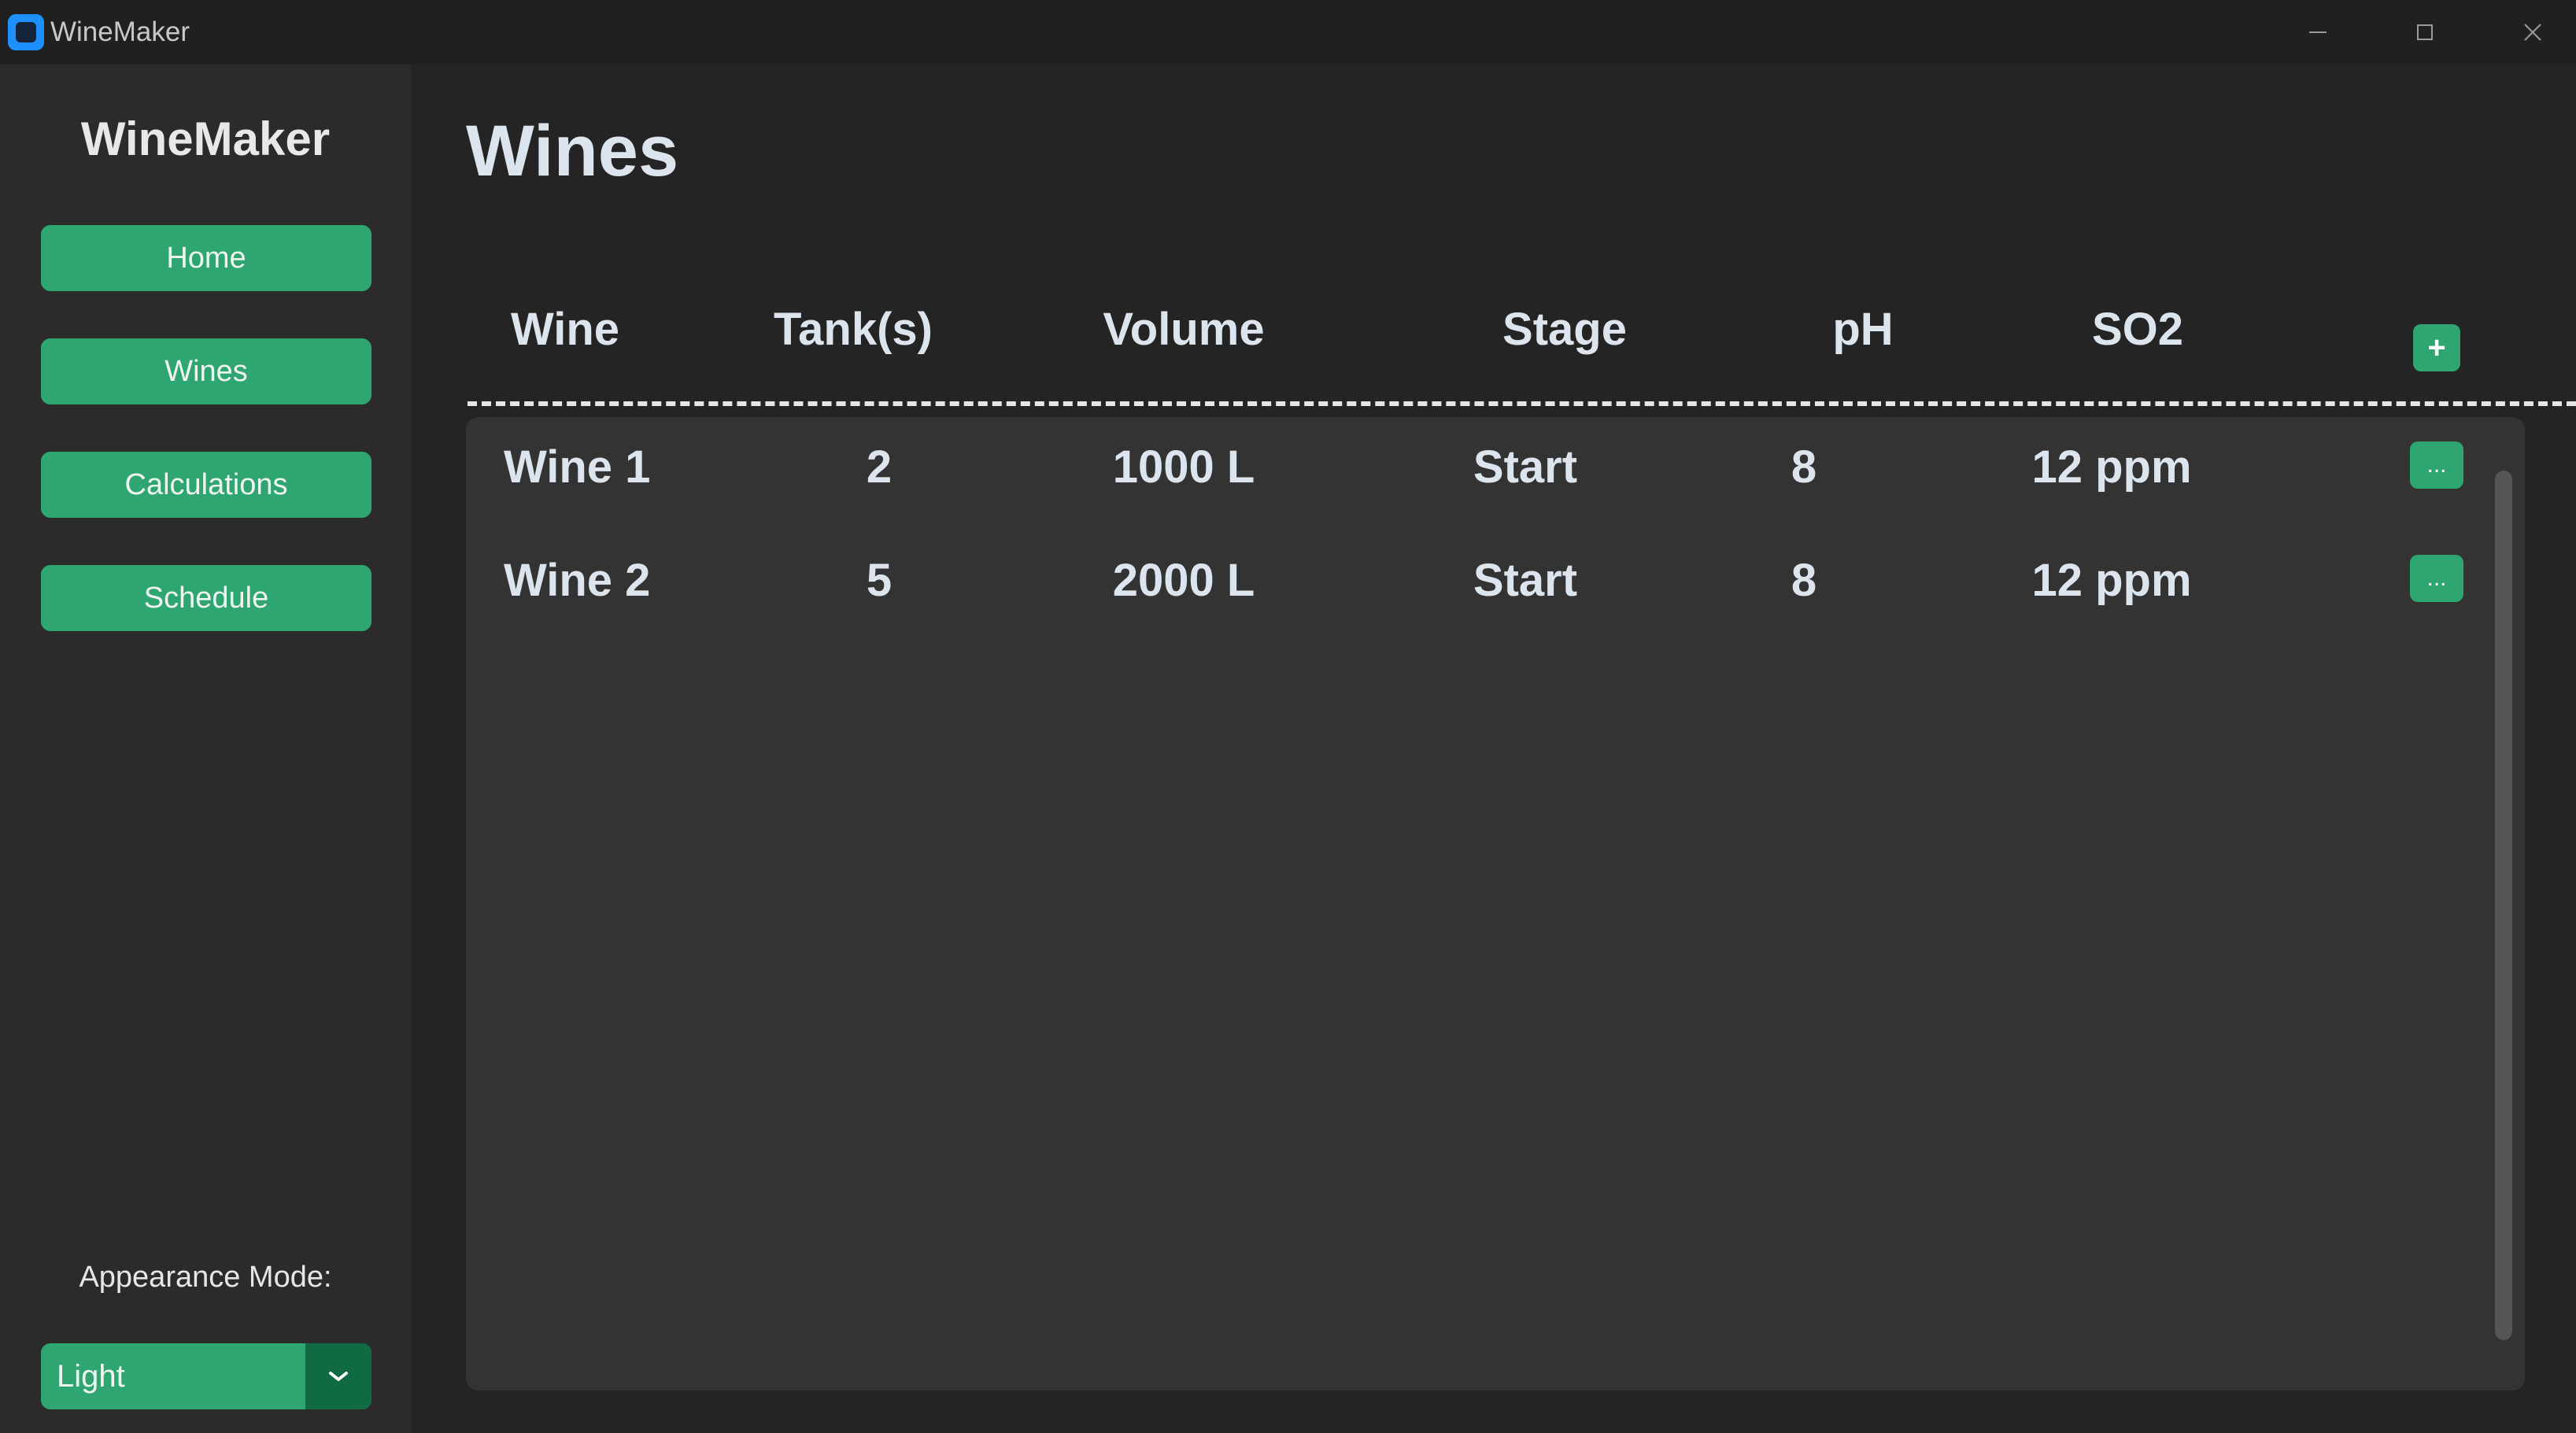 The image size is (2576, 1433). I want to click on schedule-button: Schedule, so click(206, 598).